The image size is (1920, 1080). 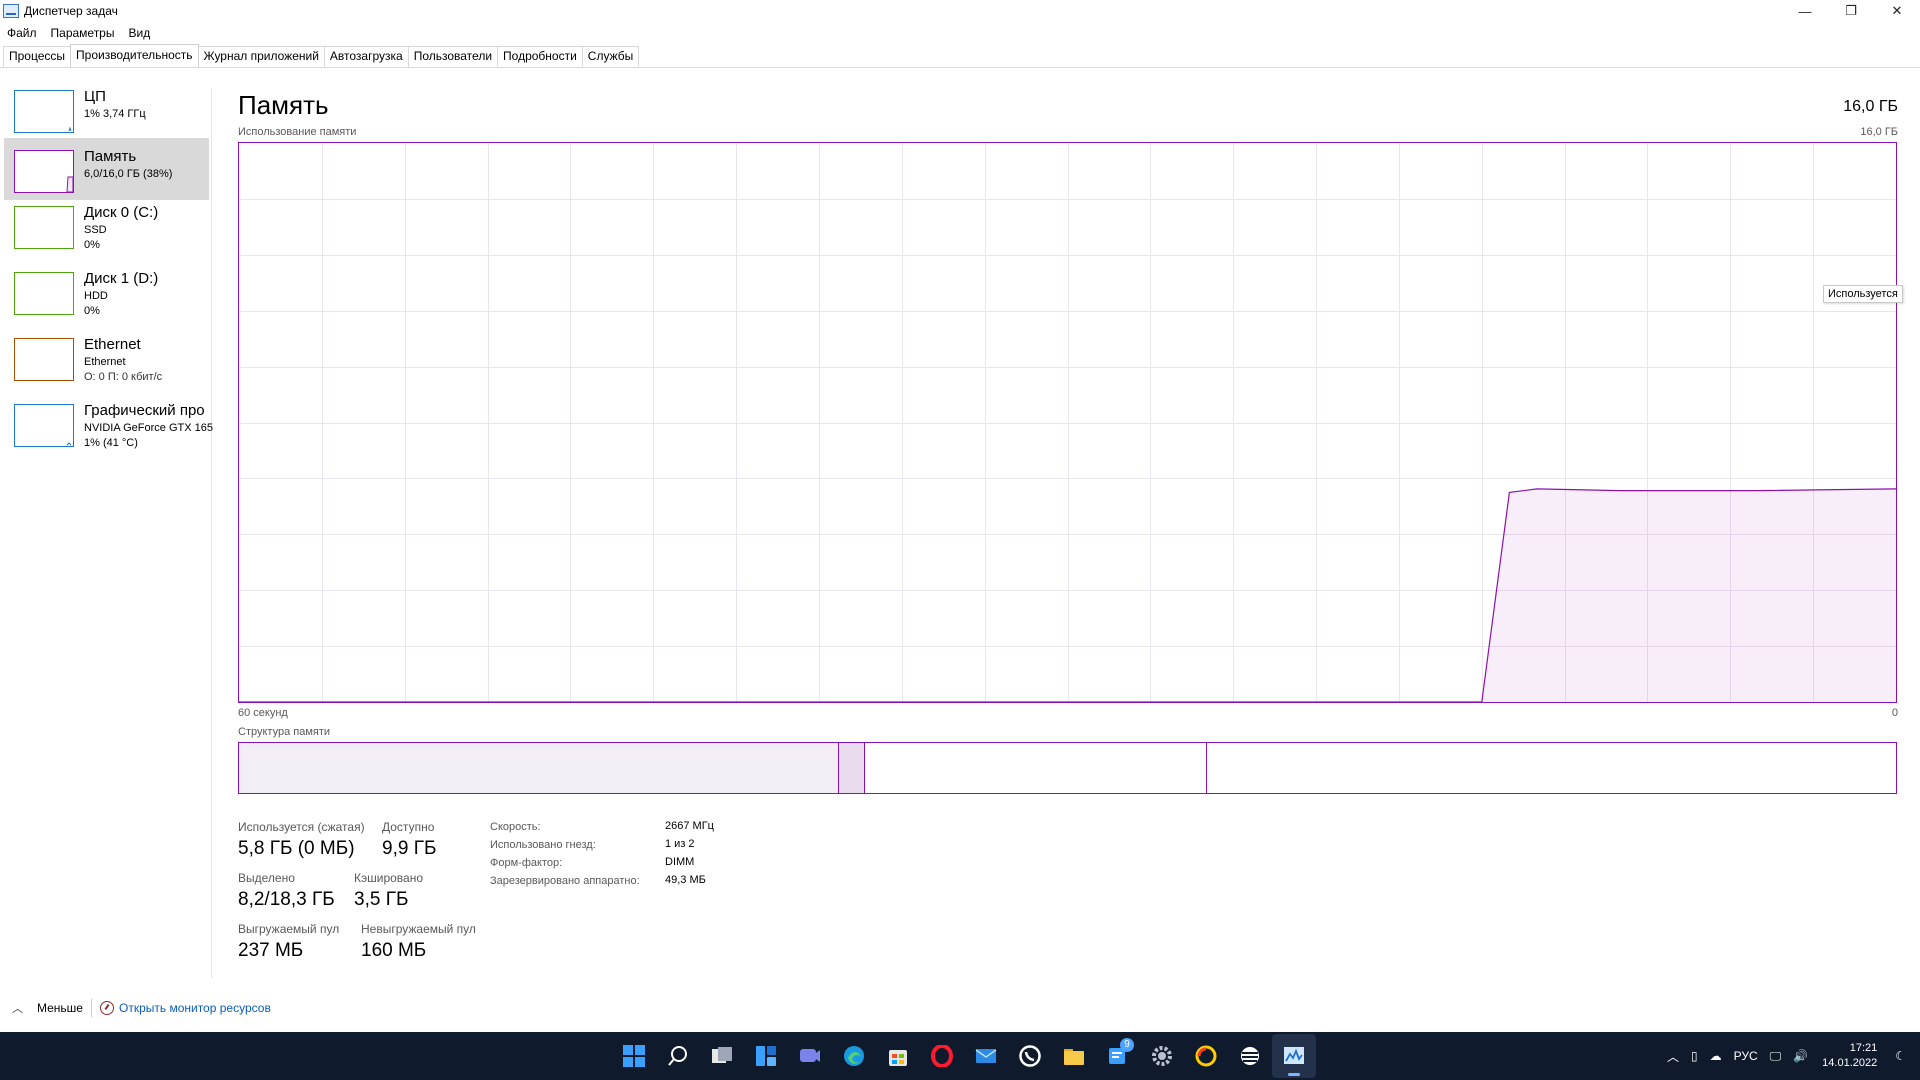 What do you see at coordinates (95, 230) in the screenshot?
I see `sidebar-item-subtitle: SSD` at bounding box center [95, 230].